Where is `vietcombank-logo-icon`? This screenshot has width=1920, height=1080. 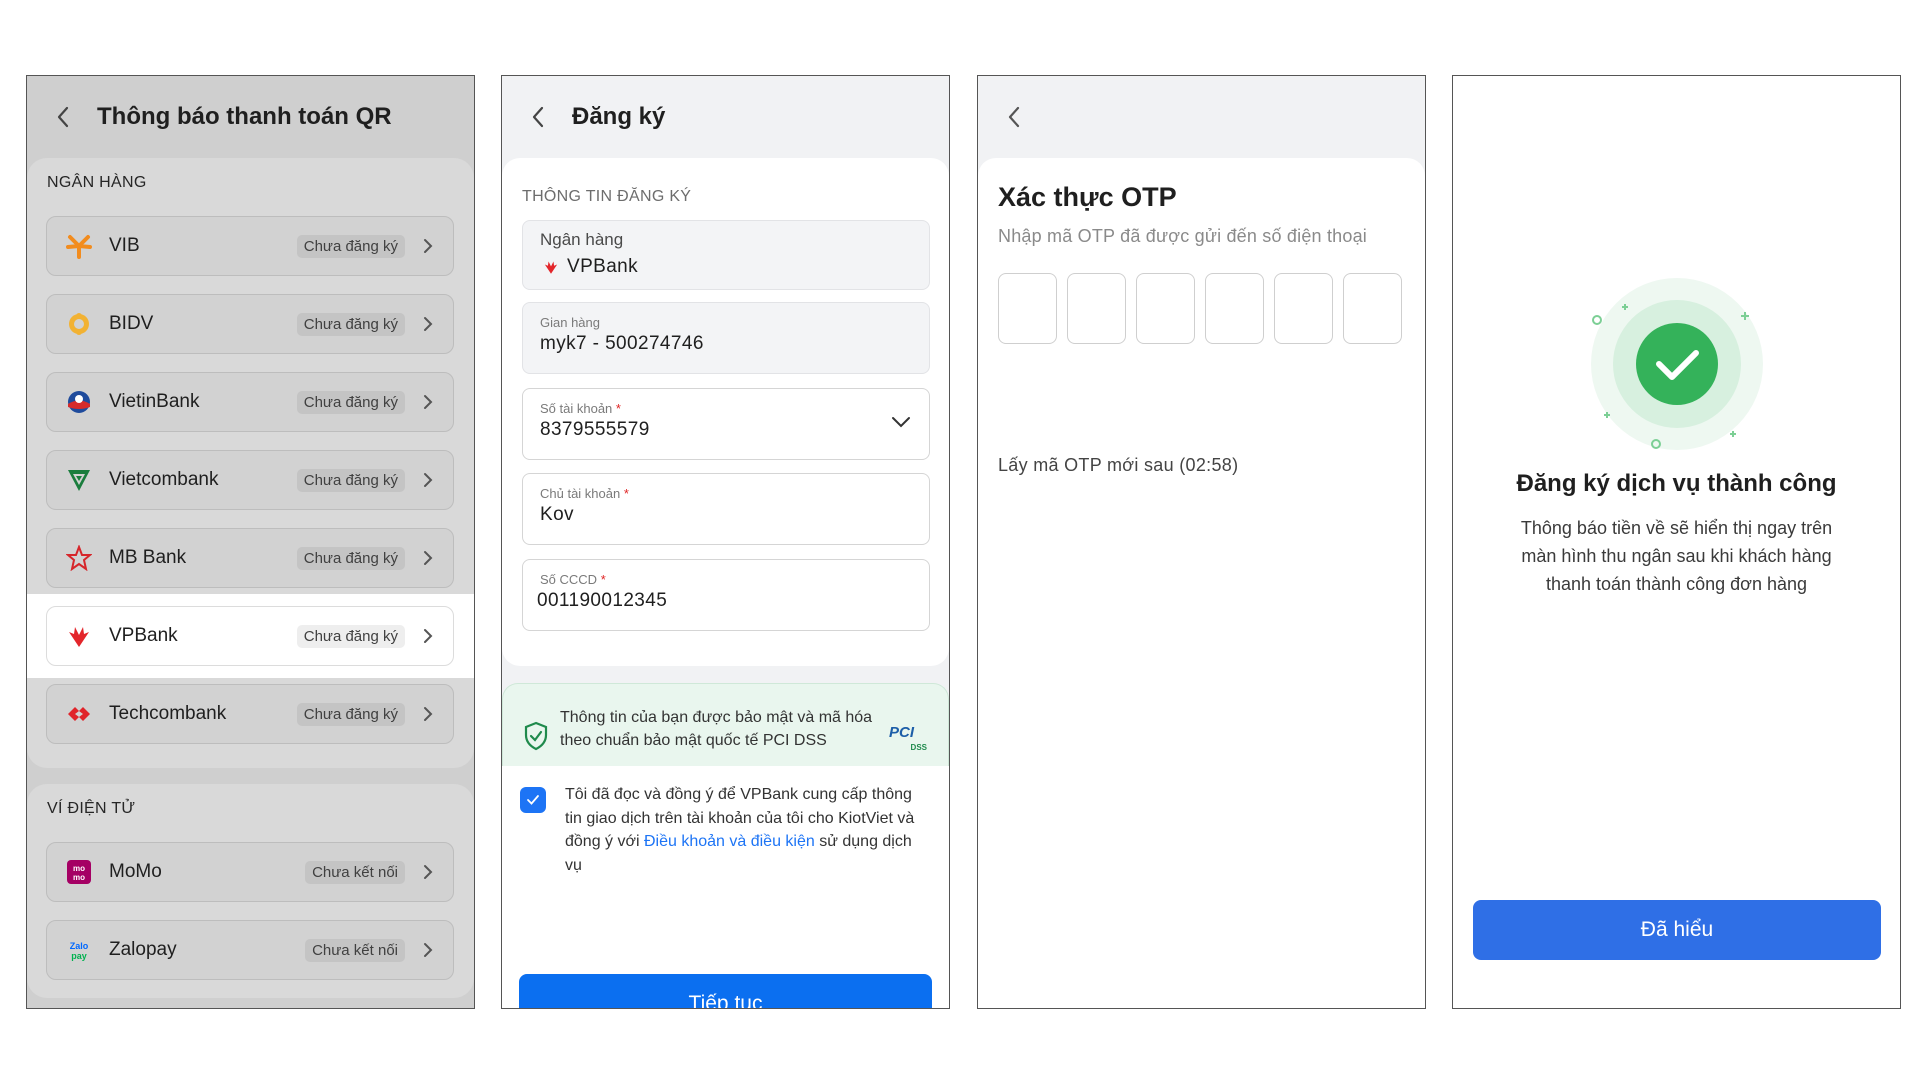 vietcombank-logo-icon is located at coordinates (79, 480).